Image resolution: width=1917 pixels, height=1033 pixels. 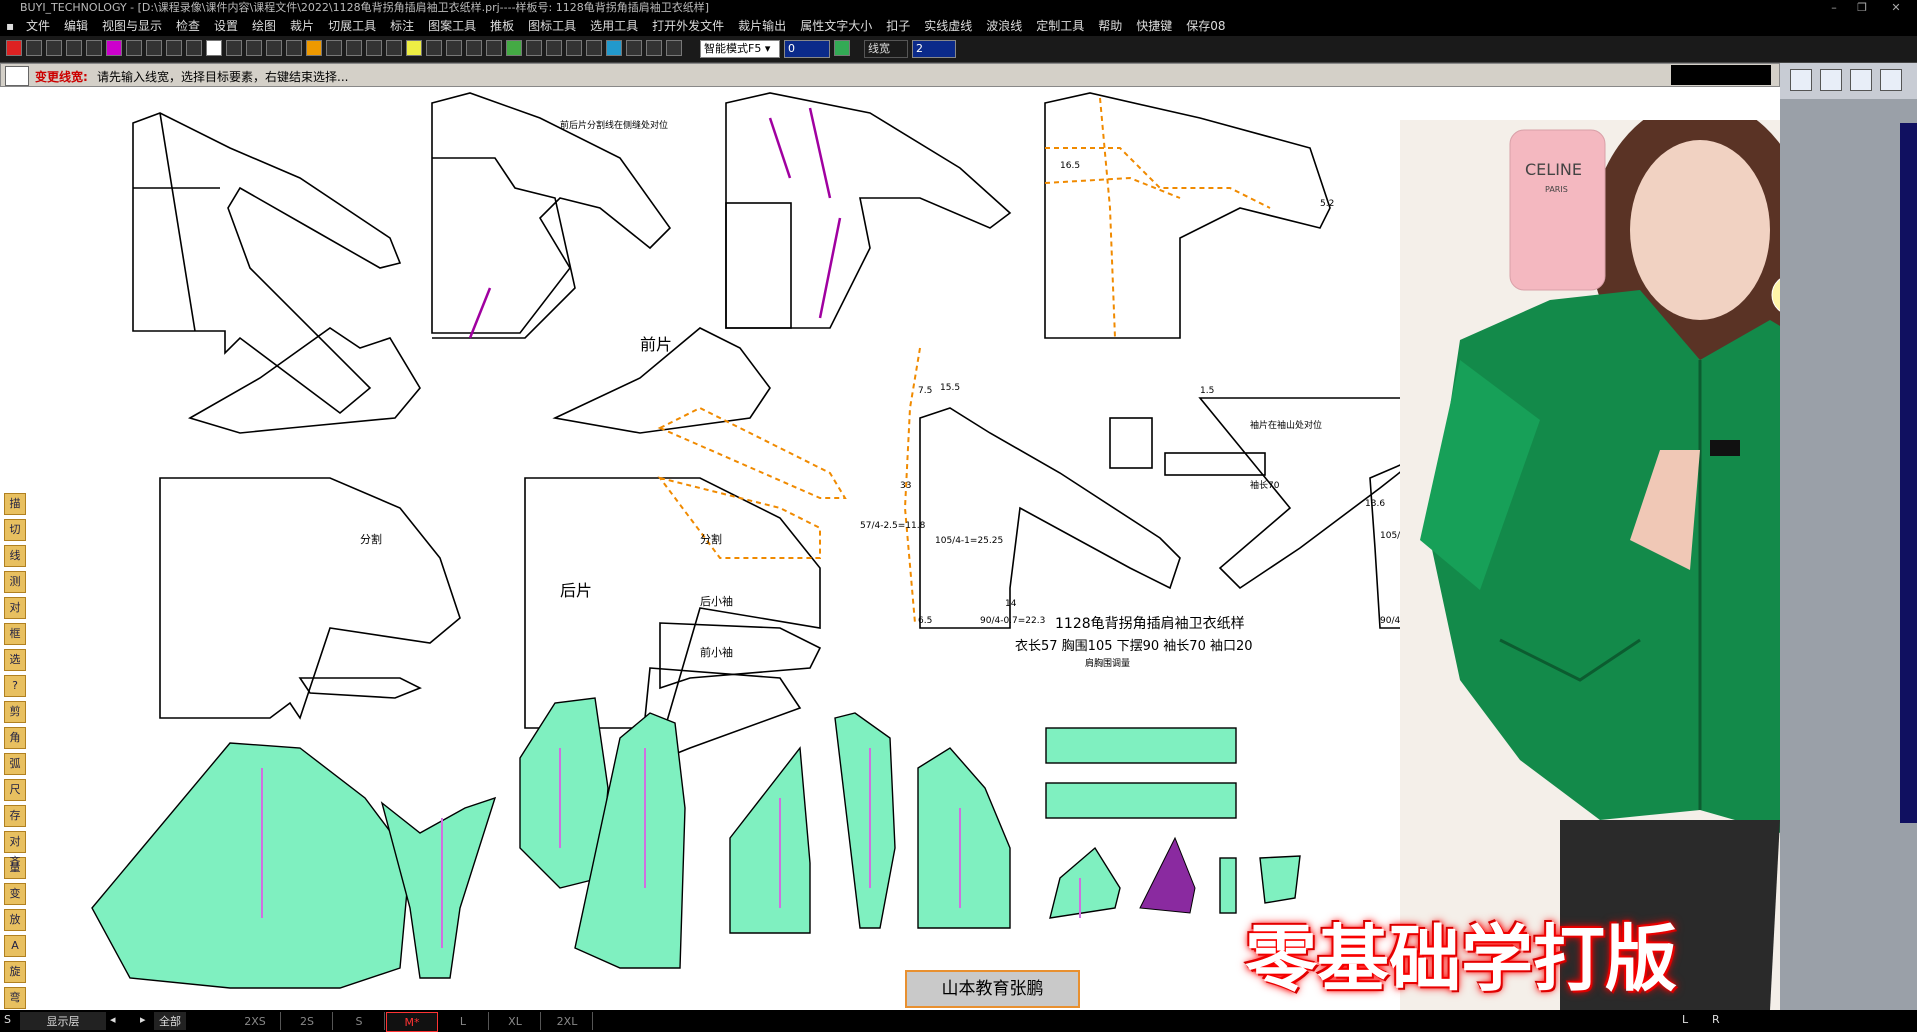 I want to click on toolbar-tool-14-icon, so click(x=294, y=48).